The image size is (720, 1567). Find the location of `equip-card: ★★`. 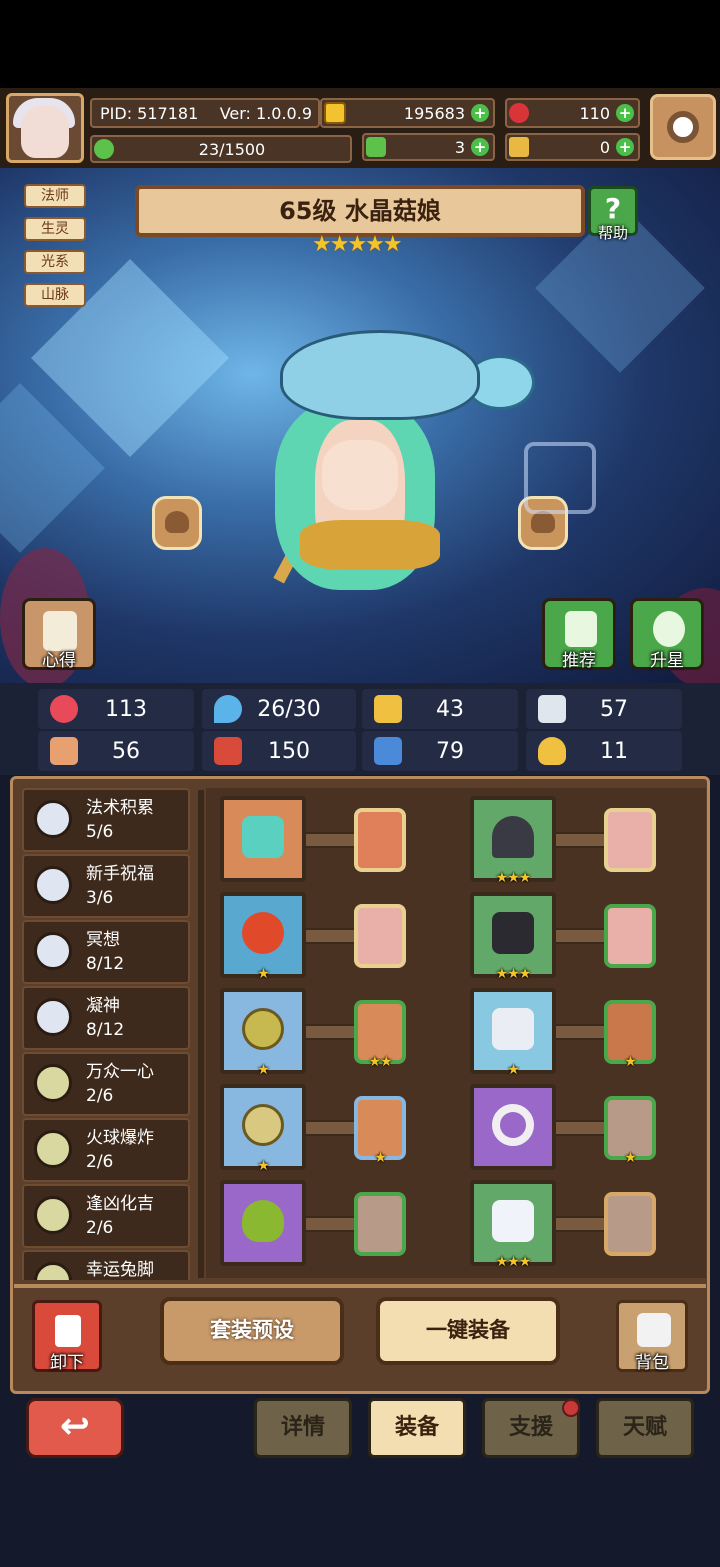

equip-card: ★★ is located at coordinates (380, 1035).